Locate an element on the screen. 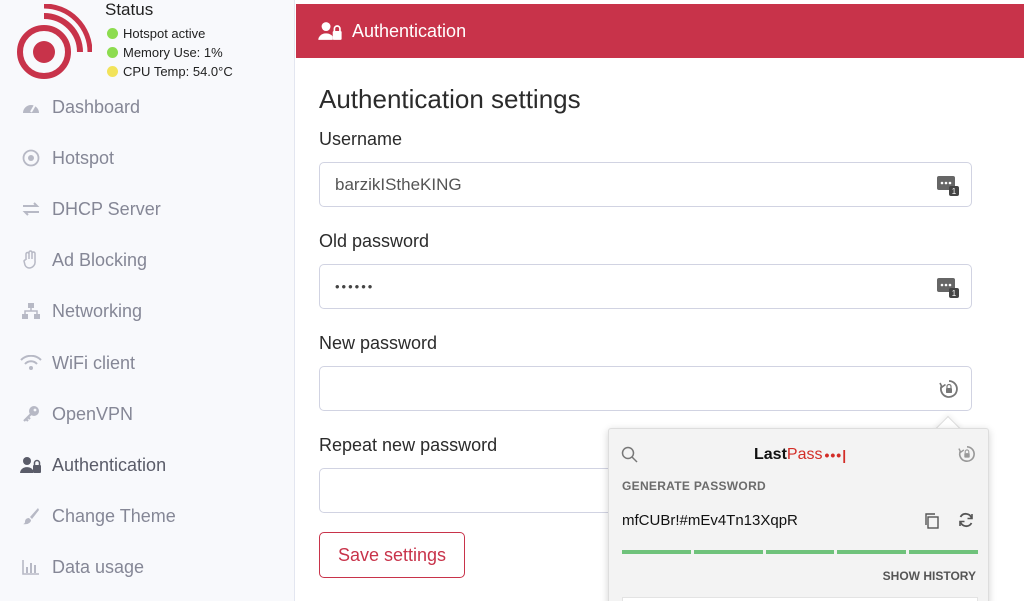 This screenshot has height=601, width=1024. sidebar-item-label: WiFi client is located at coordinates (94, 362).